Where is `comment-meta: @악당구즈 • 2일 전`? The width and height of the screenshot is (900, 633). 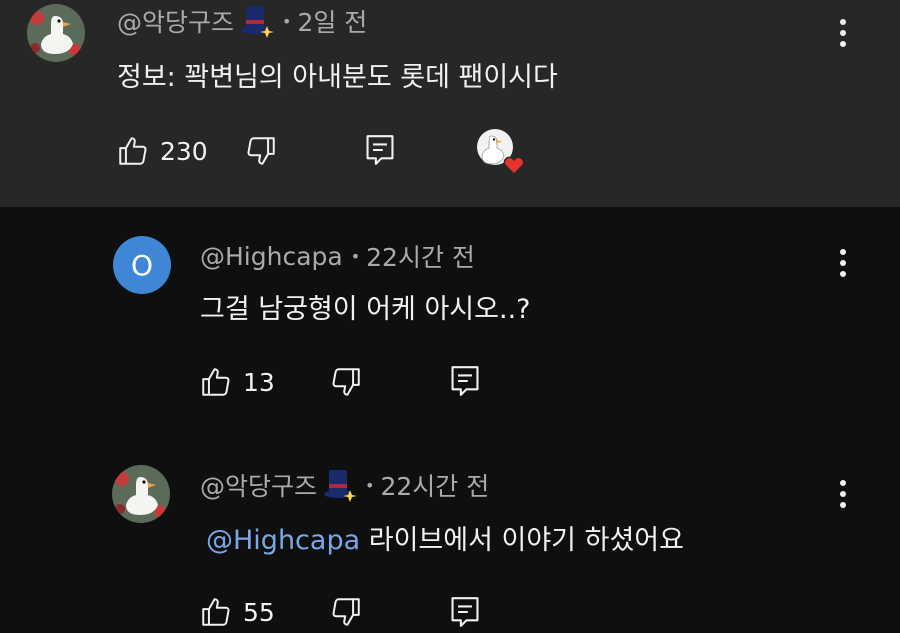 comment-meta: @악당구즈 • 2일 전 is located at coordinates (242, 21).